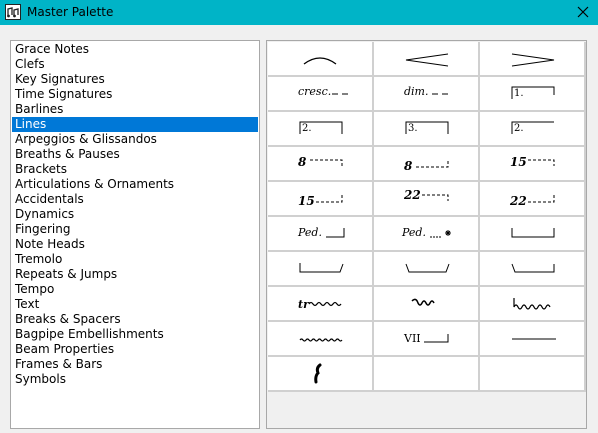  Describe the element at coordinates (135, 79) in the screenshot. I see `category-item: Key Signatures` at that location.